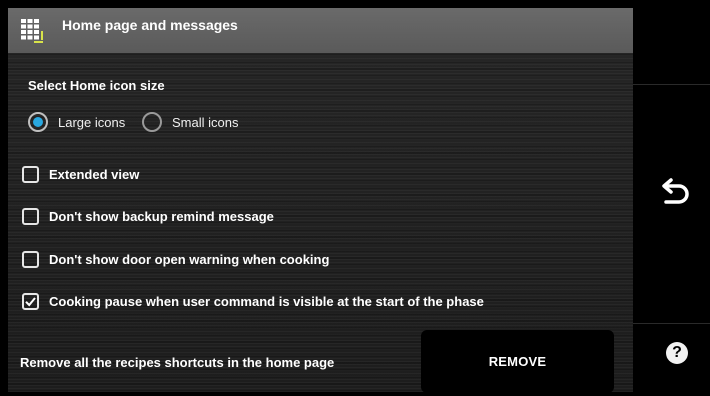 The image size is (710, 396). What do you see at coordinates (38, 122) in the screenshot?
I see `radio-button-checked` at bounding box center [38, 122].